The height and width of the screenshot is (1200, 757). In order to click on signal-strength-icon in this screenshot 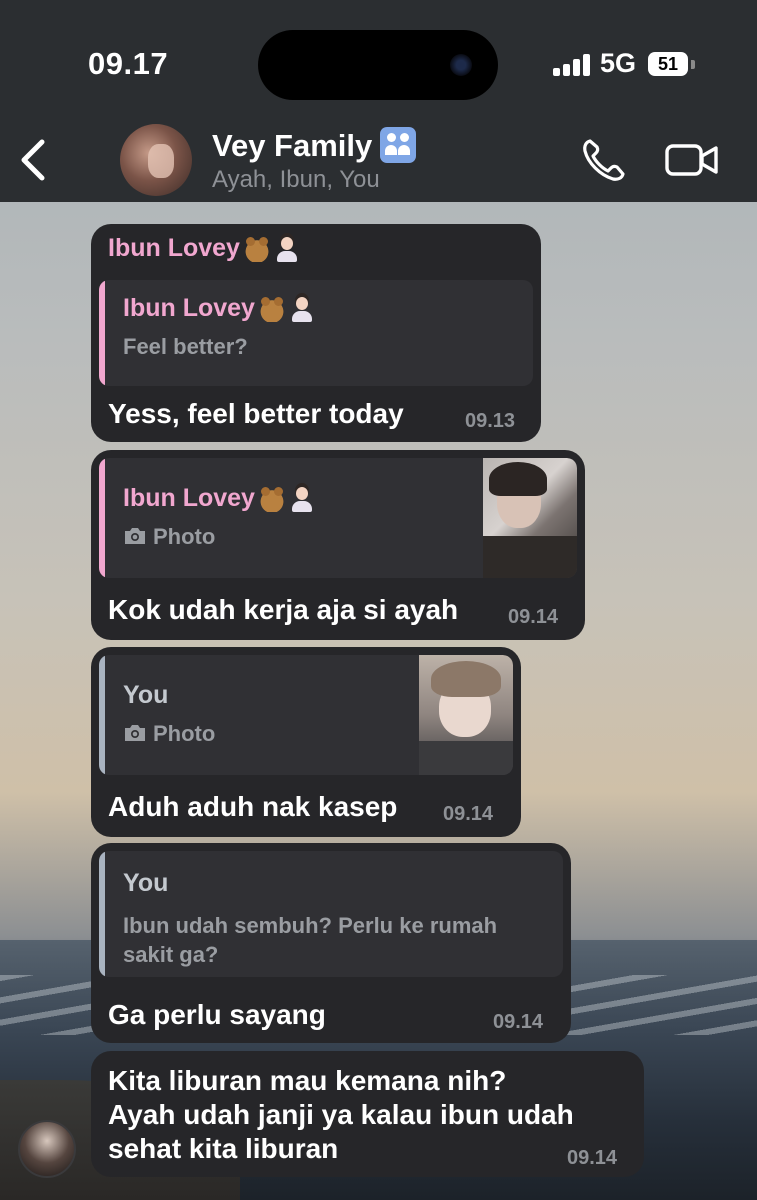, I will do `click(573, 65)`.